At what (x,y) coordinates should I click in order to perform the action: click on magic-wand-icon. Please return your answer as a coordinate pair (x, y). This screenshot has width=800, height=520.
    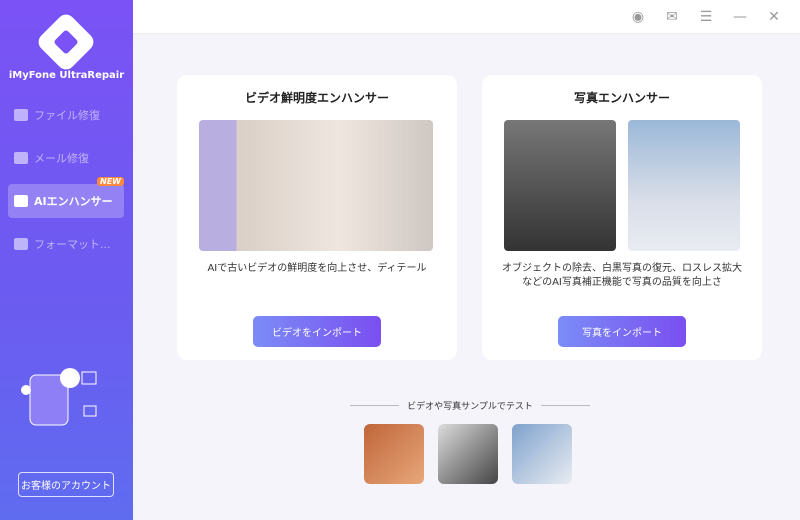
    Looking at the image, I should click on (21, 201).